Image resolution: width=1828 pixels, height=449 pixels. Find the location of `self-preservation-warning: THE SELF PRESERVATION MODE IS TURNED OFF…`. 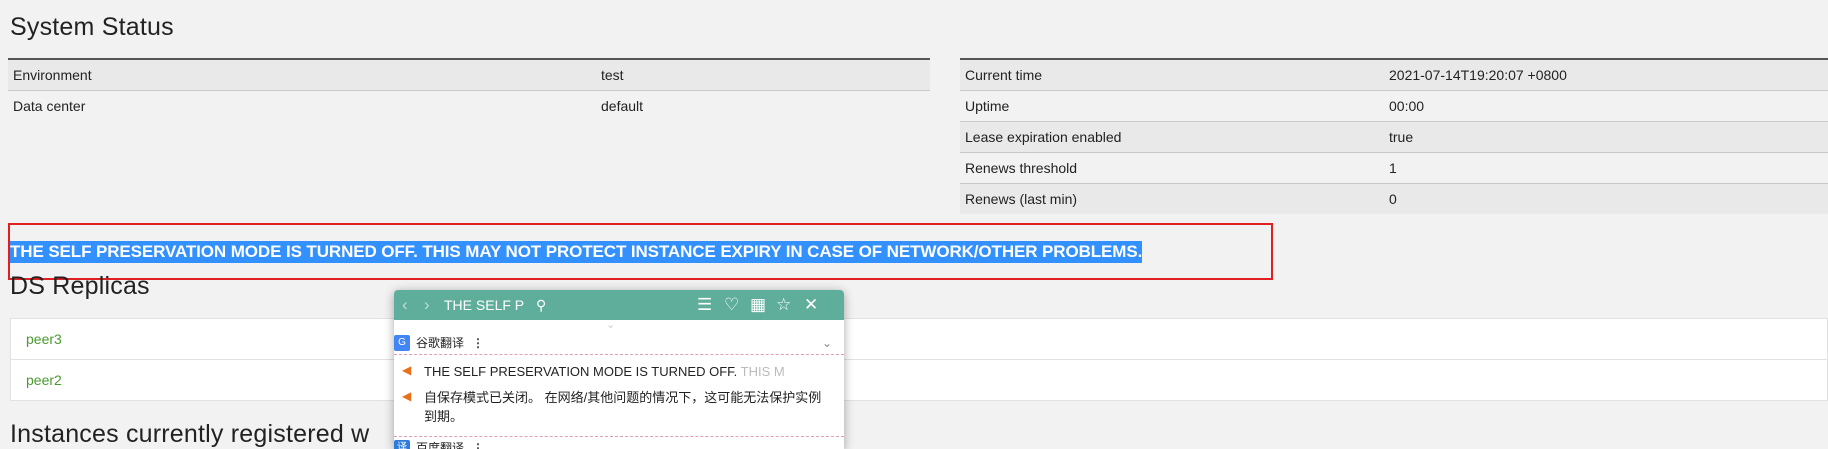

self-preservation-warning: THE SELF PRESERVATION MODE IS TURNED OFF… is located at coordinates (576, 252).